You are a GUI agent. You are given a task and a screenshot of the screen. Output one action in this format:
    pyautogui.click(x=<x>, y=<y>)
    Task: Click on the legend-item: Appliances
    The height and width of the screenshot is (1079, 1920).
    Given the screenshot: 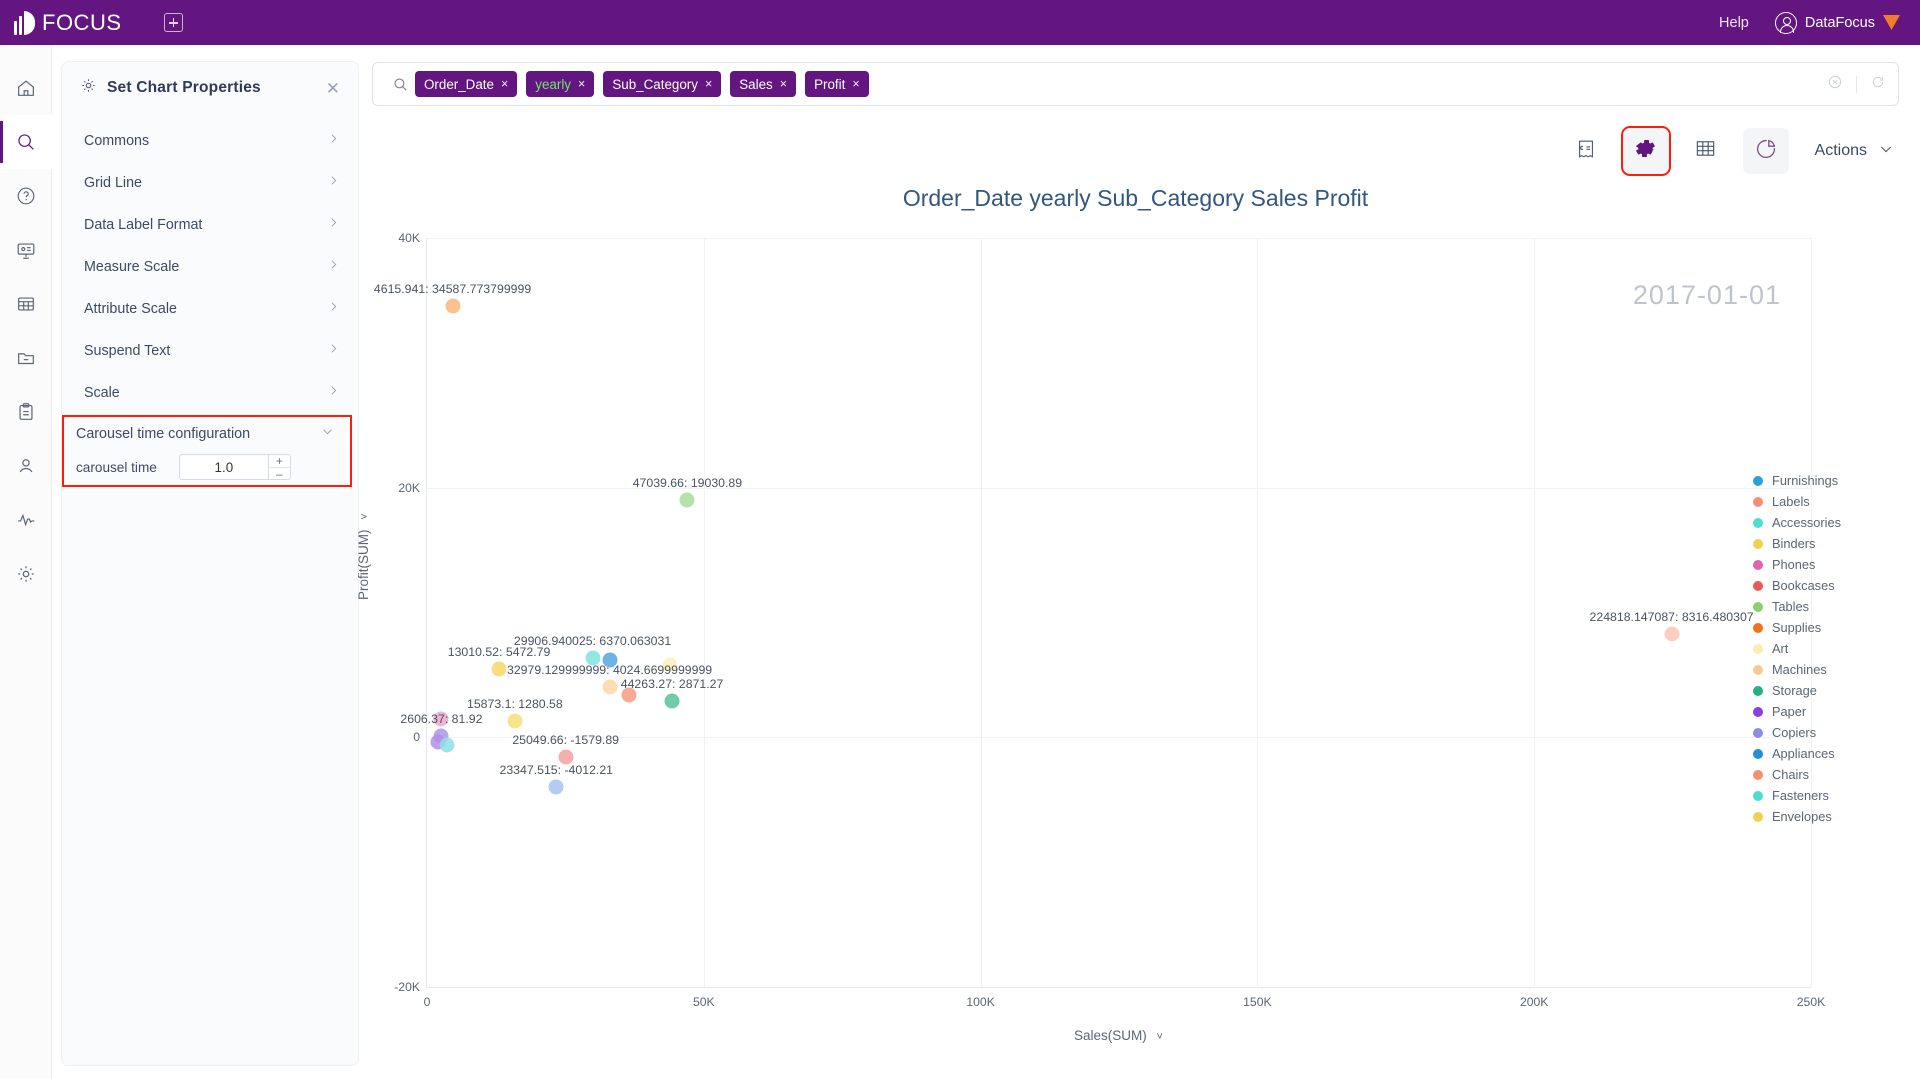 What is the action you would take?
    pyautogui.click(x=1823, y=753)
    